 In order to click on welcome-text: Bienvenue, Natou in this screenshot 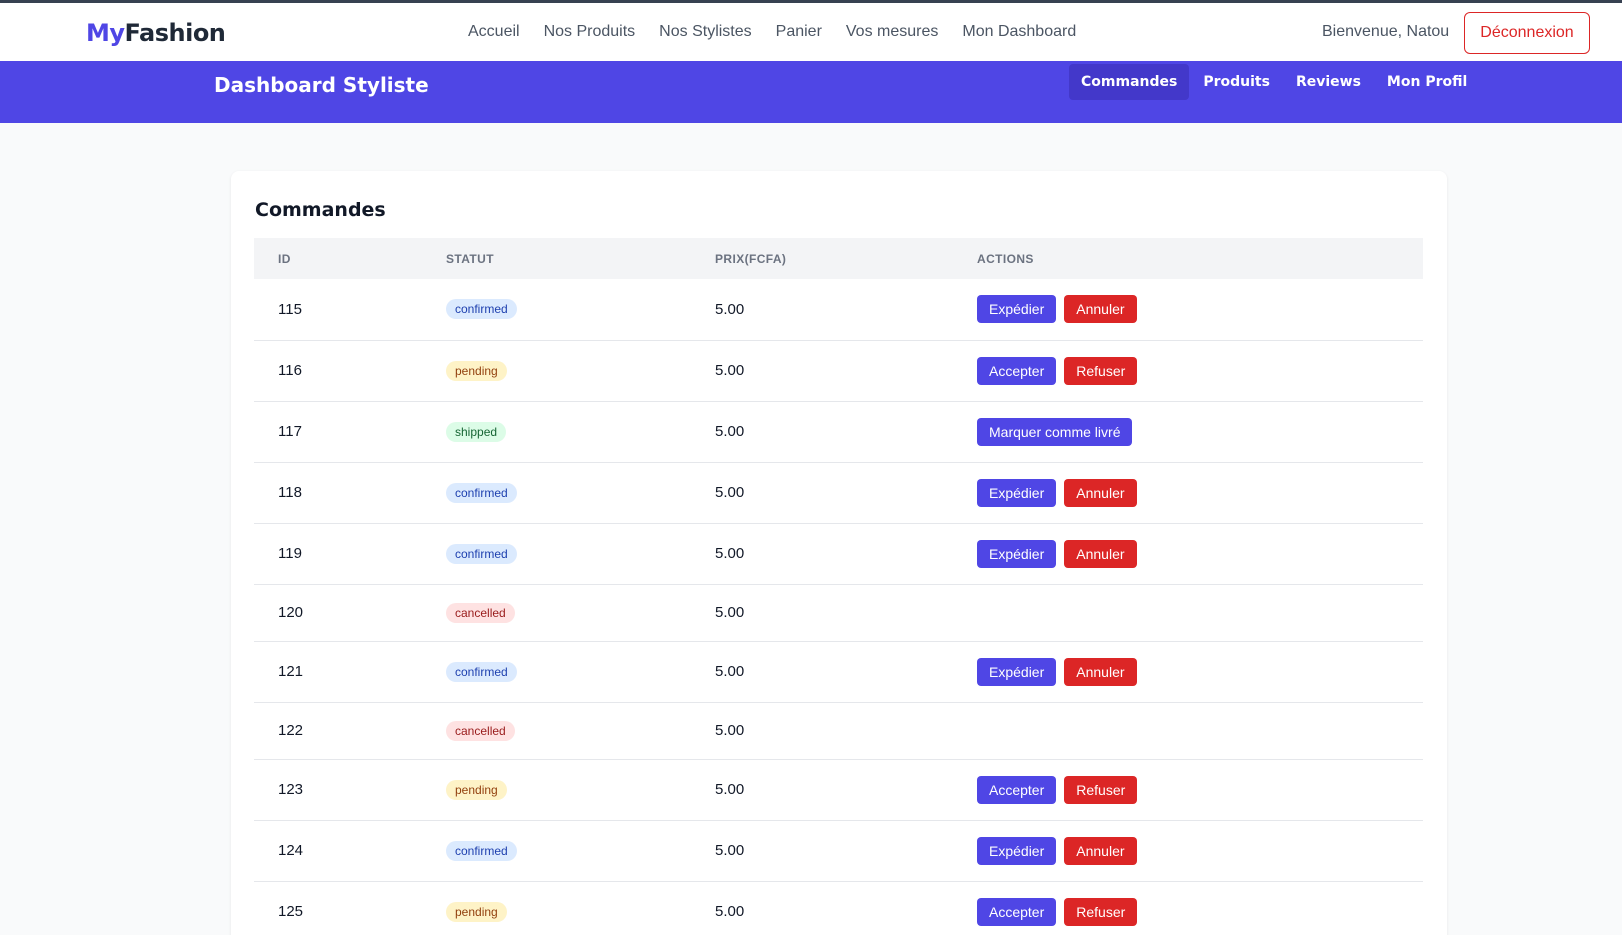, I will do `click(1386, 31)`.